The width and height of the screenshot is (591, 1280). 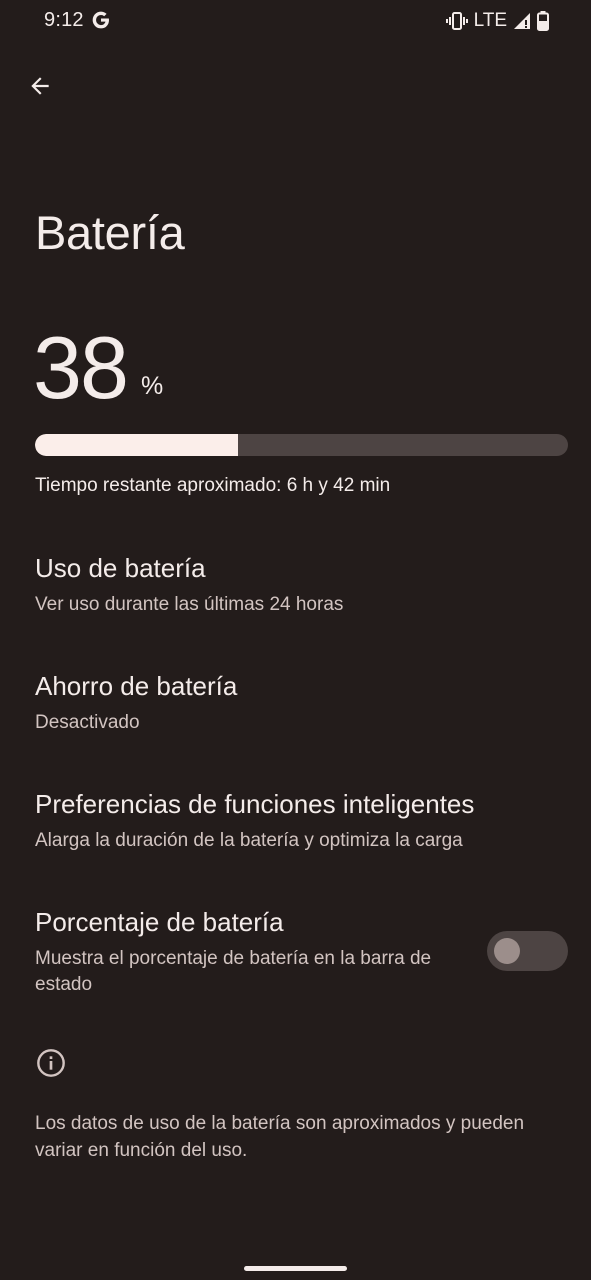 What do you see at coordinates (213, 485) in the screenshot?
I see `remaining-time: Tiempo restante aproximado: 6 h y 42 min` at bounding box center [213, 485].